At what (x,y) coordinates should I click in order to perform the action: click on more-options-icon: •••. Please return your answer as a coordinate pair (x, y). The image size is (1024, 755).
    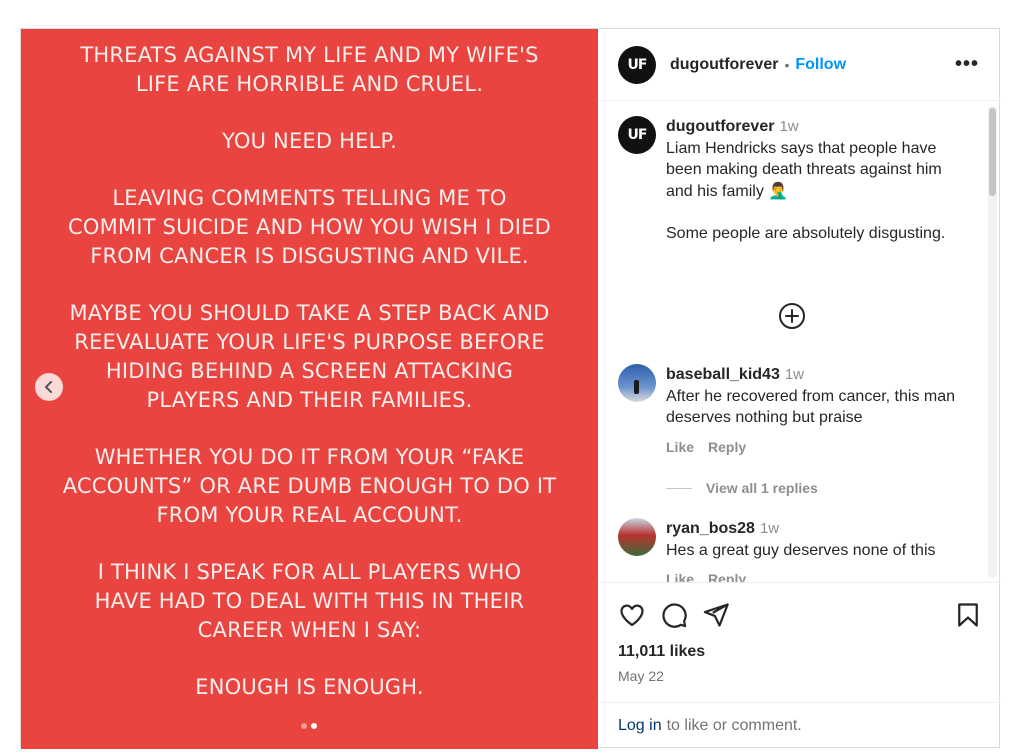
    Looking at the image, I should click on (967, 64).